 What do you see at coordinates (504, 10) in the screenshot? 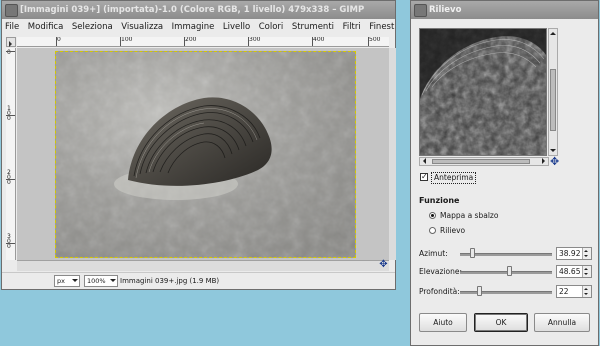
I see `dialog-titlebar: Rilievo` at bounding box center [504, 10].